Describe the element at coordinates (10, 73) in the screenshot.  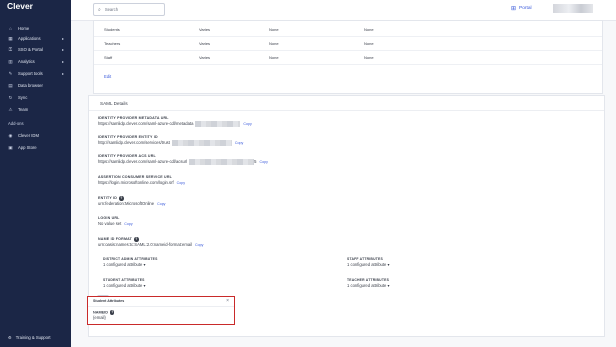
I see `wrench-icon: ✎` at that location.